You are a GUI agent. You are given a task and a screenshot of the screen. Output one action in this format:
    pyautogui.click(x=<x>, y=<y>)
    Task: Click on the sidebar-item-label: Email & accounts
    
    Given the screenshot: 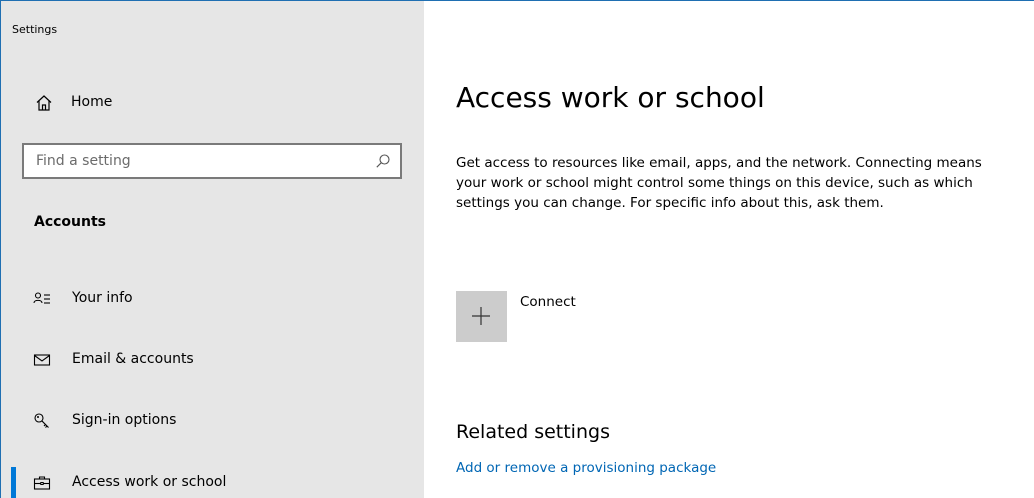 What is the action you would take?
    pyautogui.click(x=133, y=359)
    